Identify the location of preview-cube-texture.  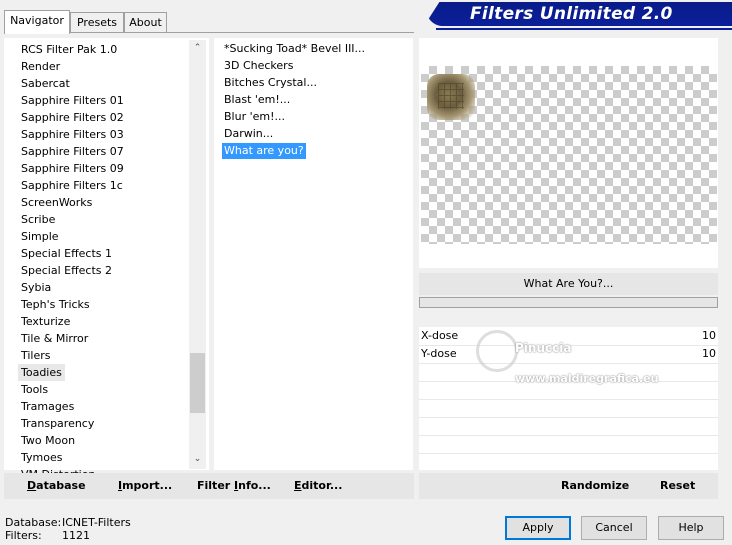
(451, 96).